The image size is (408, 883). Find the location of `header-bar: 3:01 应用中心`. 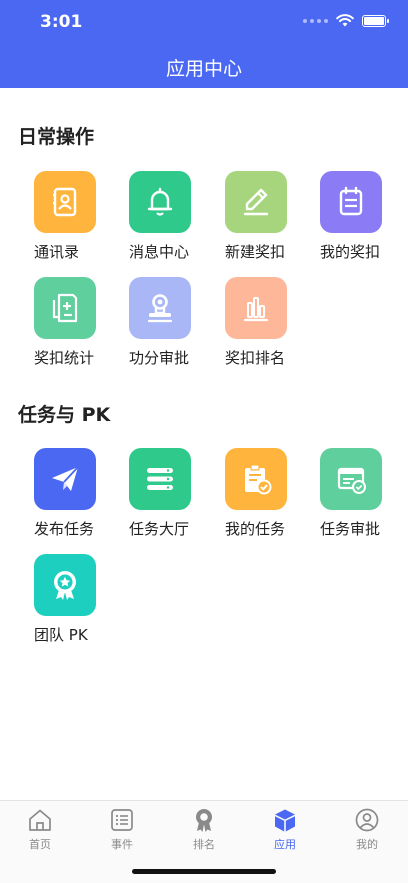

header-bar: 3:01 应用中心 is located at coordinates (204, 44).